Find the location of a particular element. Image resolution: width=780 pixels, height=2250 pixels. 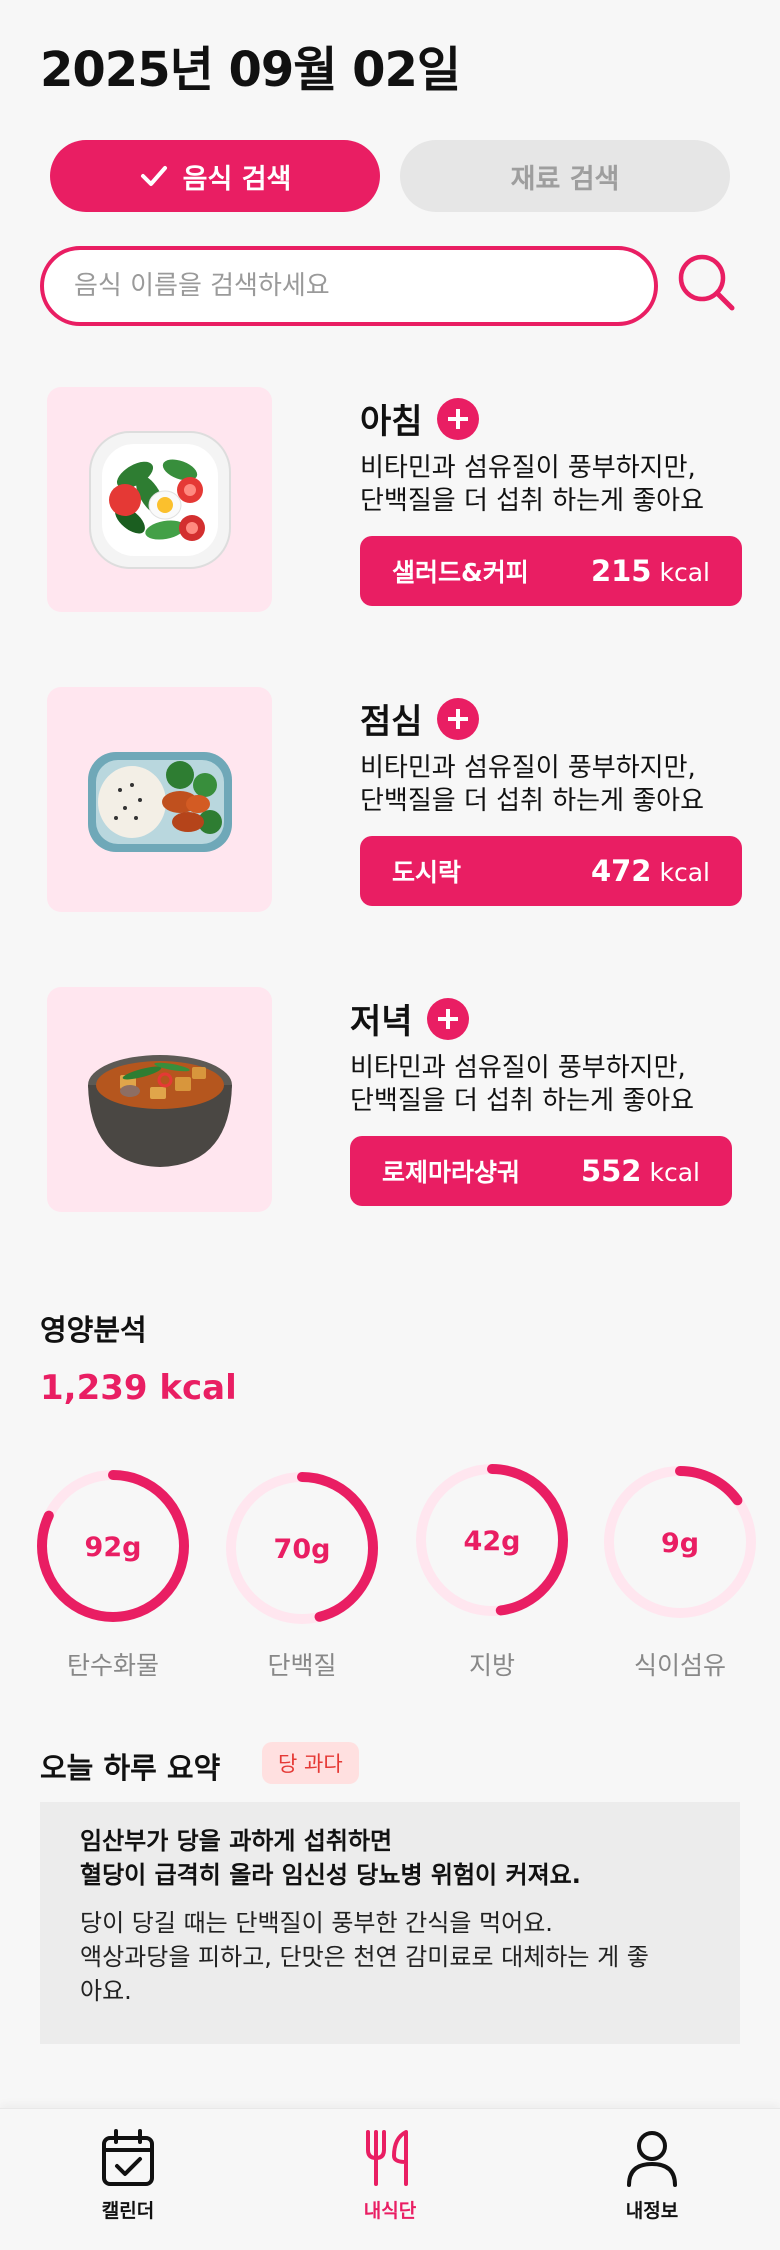

search-field is located at coordinates (349, 286).